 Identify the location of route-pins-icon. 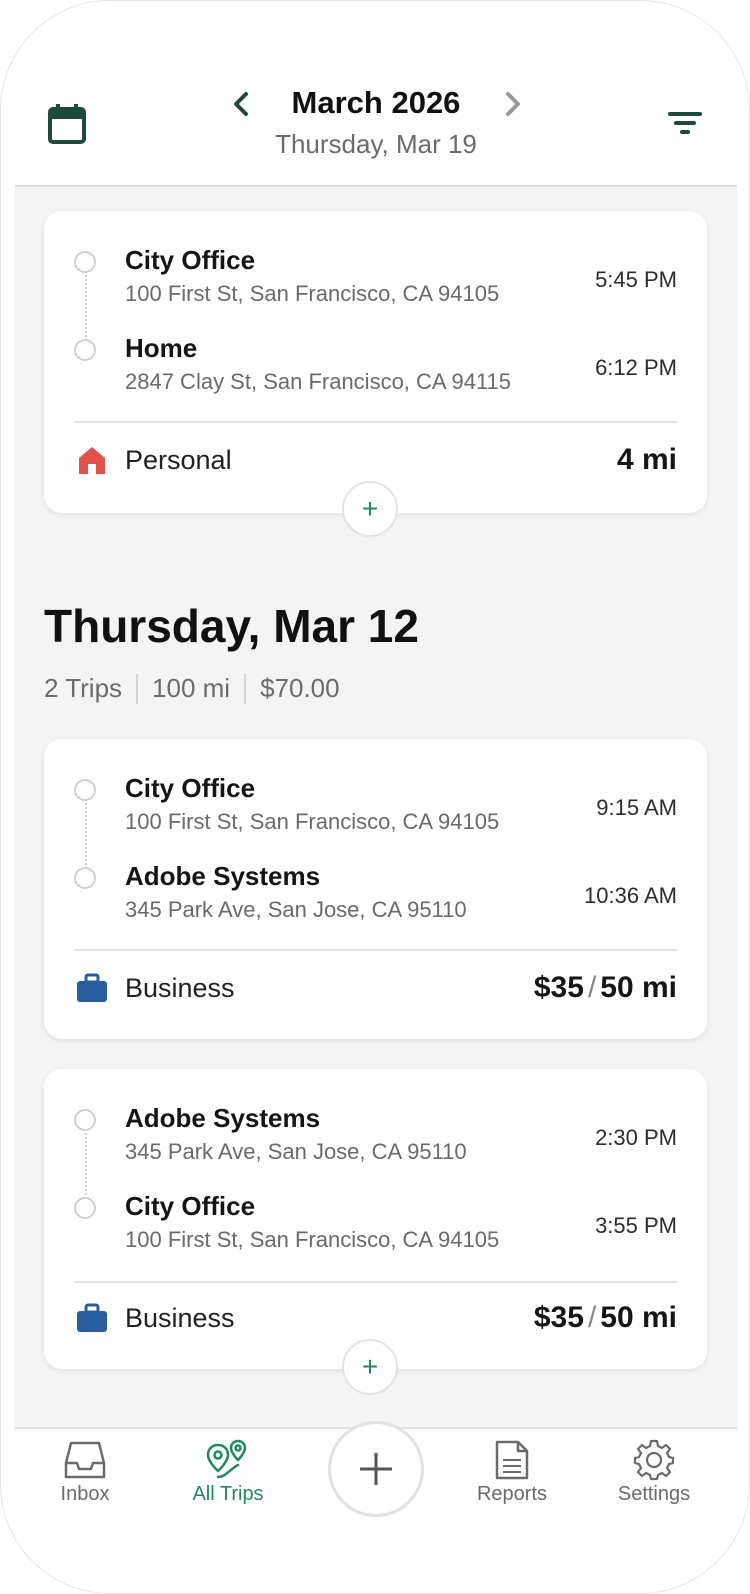
(226, 1459).